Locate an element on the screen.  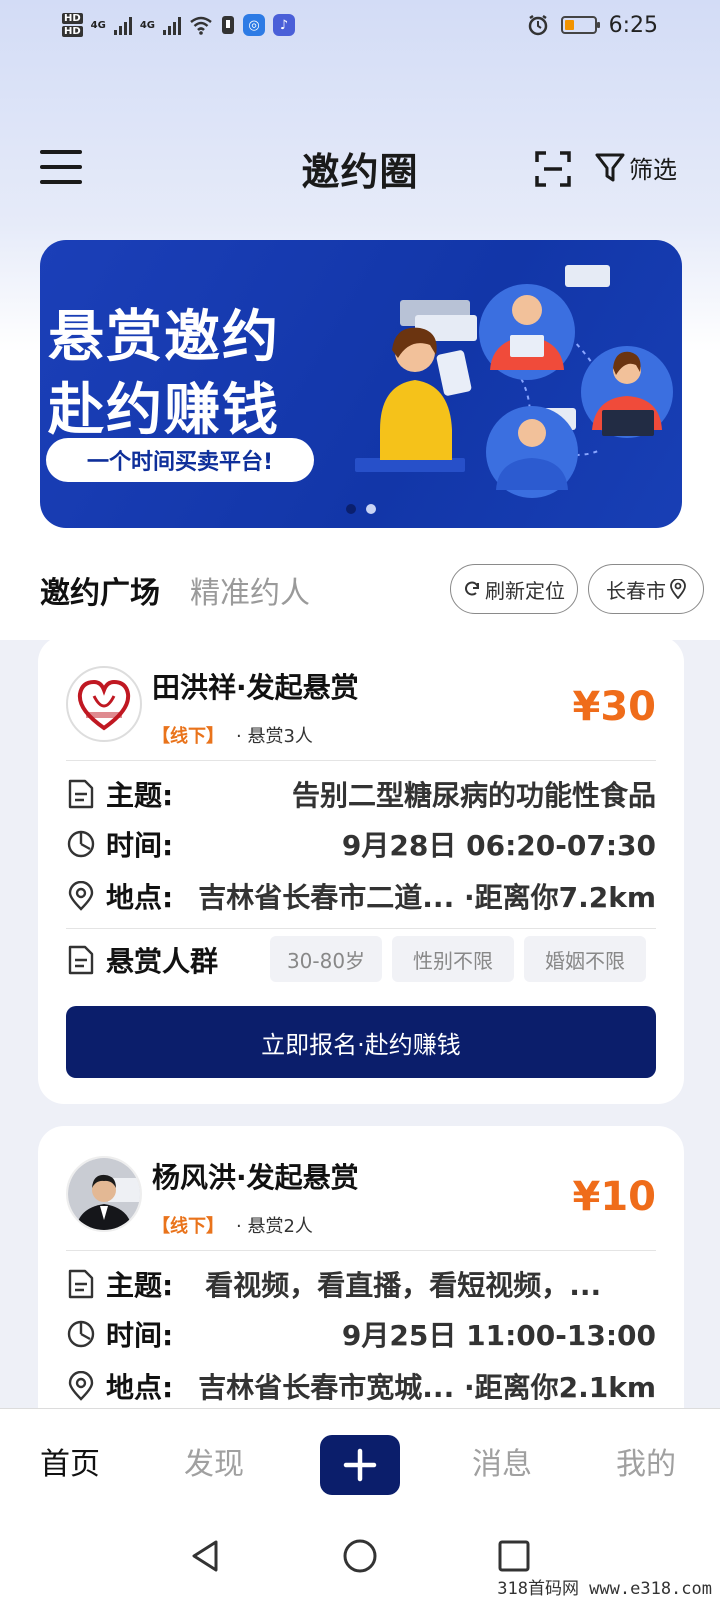
marriage-tag: 婚姻不限 is located at coordinates (585, 959).